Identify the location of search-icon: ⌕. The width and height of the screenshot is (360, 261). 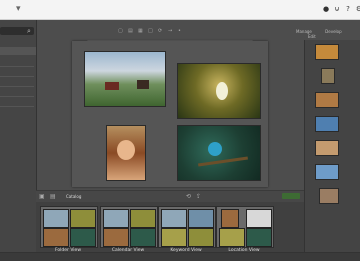
(29, 31).